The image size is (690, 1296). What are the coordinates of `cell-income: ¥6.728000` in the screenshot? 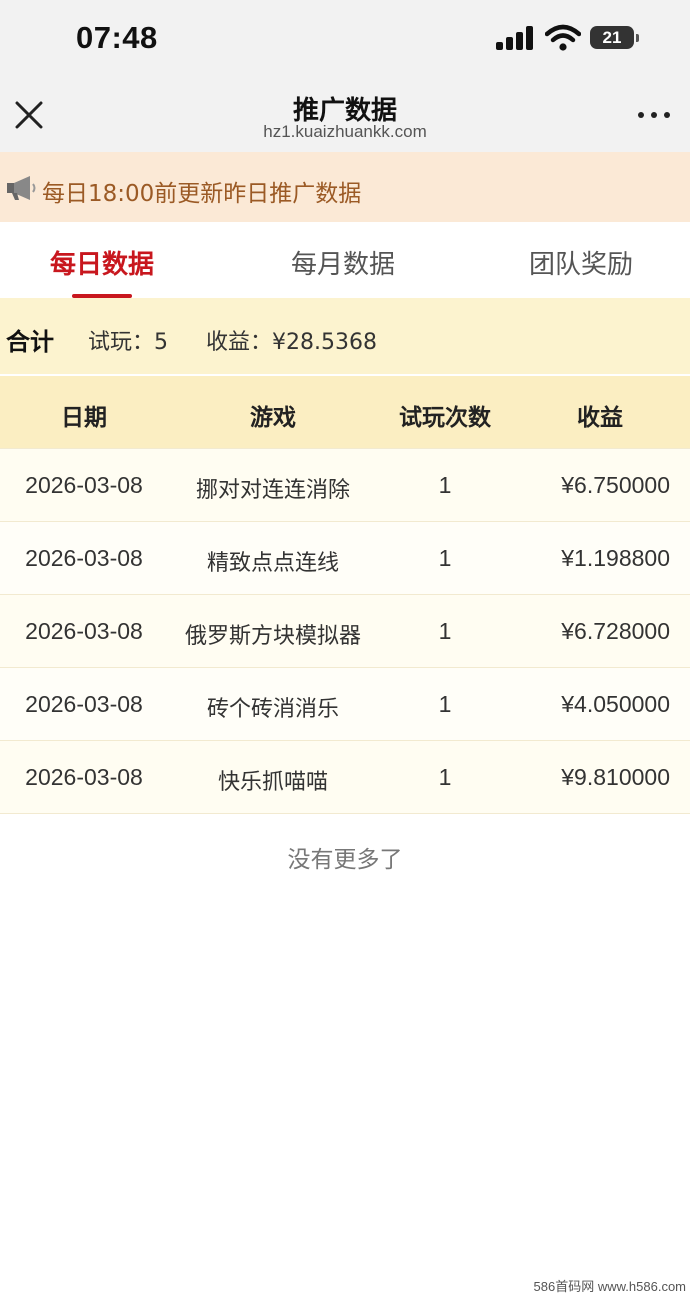 It's located at (615, 631).